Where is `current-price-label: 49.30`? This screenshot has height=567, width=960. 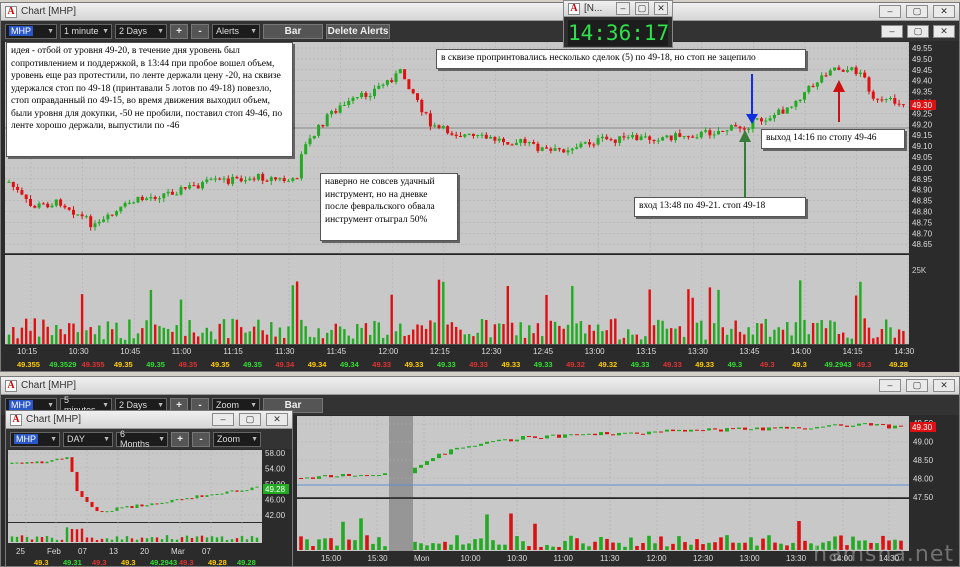
current-price-label: 49.30 is located at coordinates (922, 427).